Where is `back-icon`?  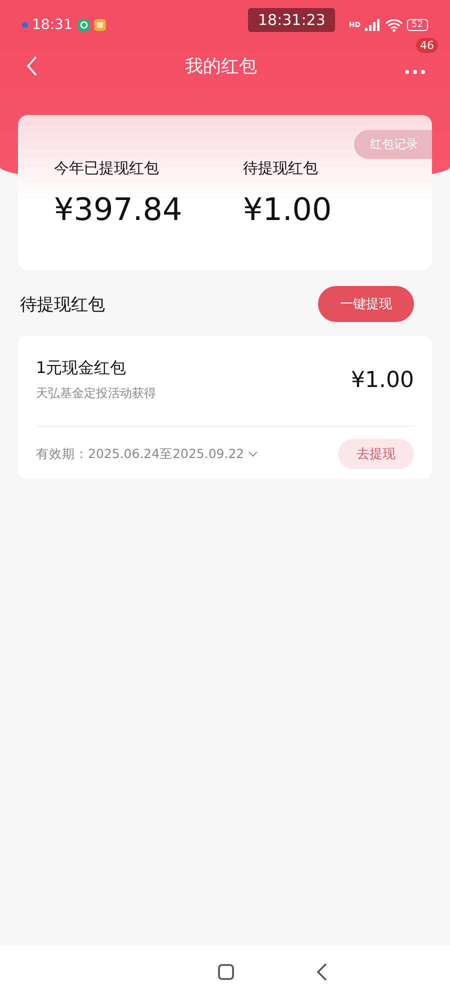
back-icon is located at coordinates (322, 972).